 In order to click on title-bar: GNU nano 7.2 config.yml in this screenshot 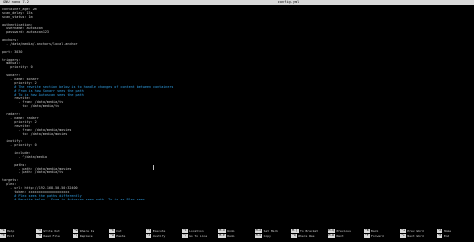, I will do `click(237, 2)`.